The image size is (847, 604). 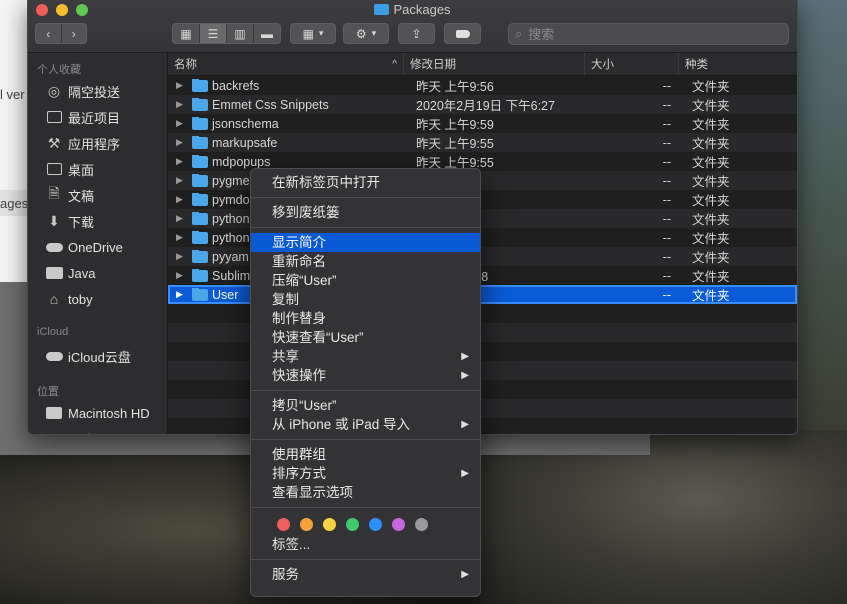 What do you see at coordinates (365, 242) in the screenshot?
I see `menu-item-get-info: 显示简介` at bounding box center [365, 242].